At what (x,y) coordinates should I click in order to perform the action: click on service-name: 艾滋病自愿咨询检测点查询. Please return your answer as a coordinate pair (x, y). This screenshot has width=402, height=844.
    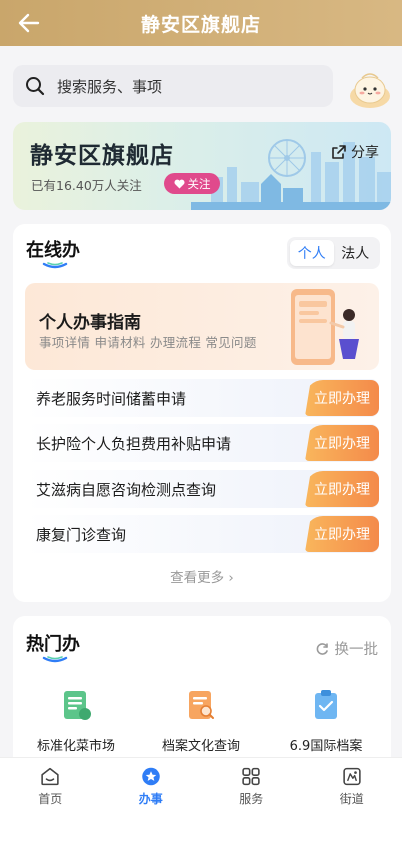
    Looking at the image, I should click on (126, 490).